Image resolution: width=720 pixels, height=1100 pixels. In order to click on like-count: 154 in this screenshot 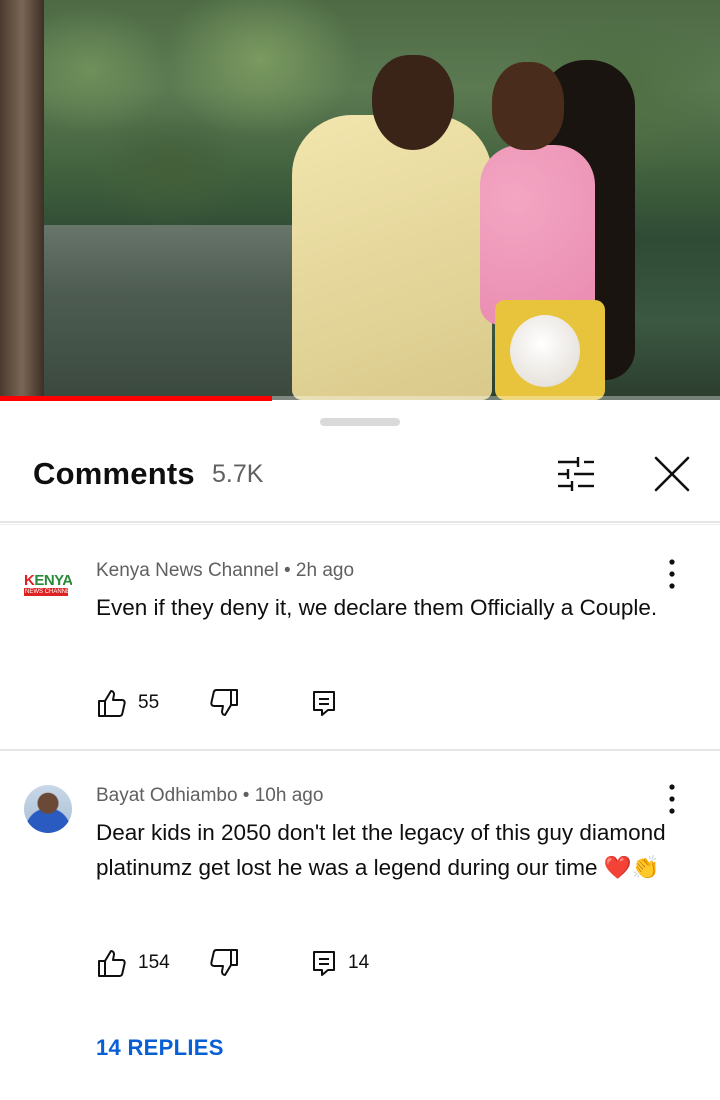, I will do `click(154, 962)`.